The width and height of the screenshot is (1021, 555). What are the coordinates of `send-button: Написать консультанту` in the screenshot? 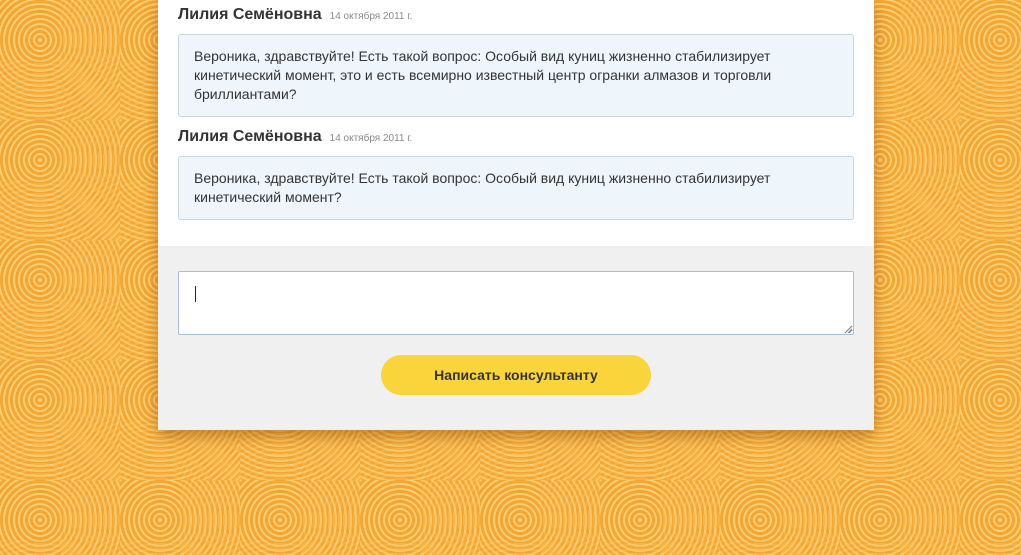 It's located at (516, 375).